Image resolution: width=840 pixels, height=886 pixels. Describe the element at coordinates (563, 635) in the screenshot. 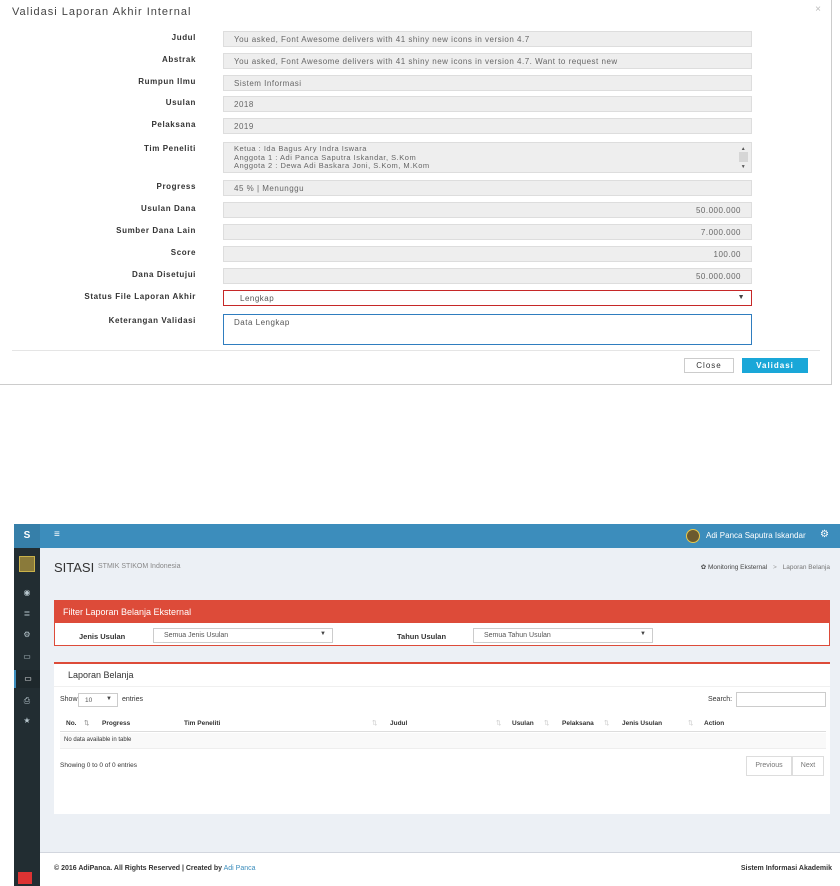

I see `tahun-usulan-select: Semua Tahun Usulan ▼` at that location.